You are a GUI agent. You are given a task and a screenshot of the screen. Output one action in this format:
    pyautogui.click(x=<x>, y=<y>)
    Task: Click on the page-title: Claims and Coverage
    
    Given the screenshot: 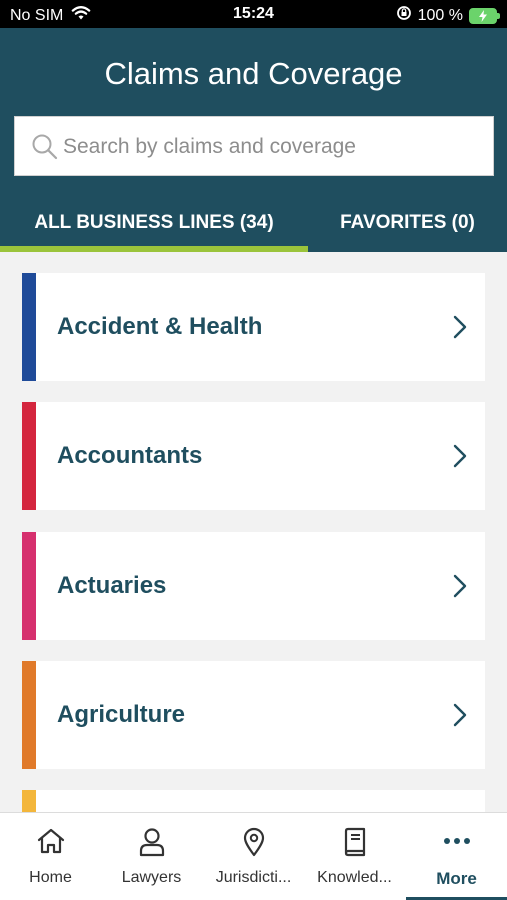 What is the action you would take?
    pyautogui.click(x=253, y=73)
    